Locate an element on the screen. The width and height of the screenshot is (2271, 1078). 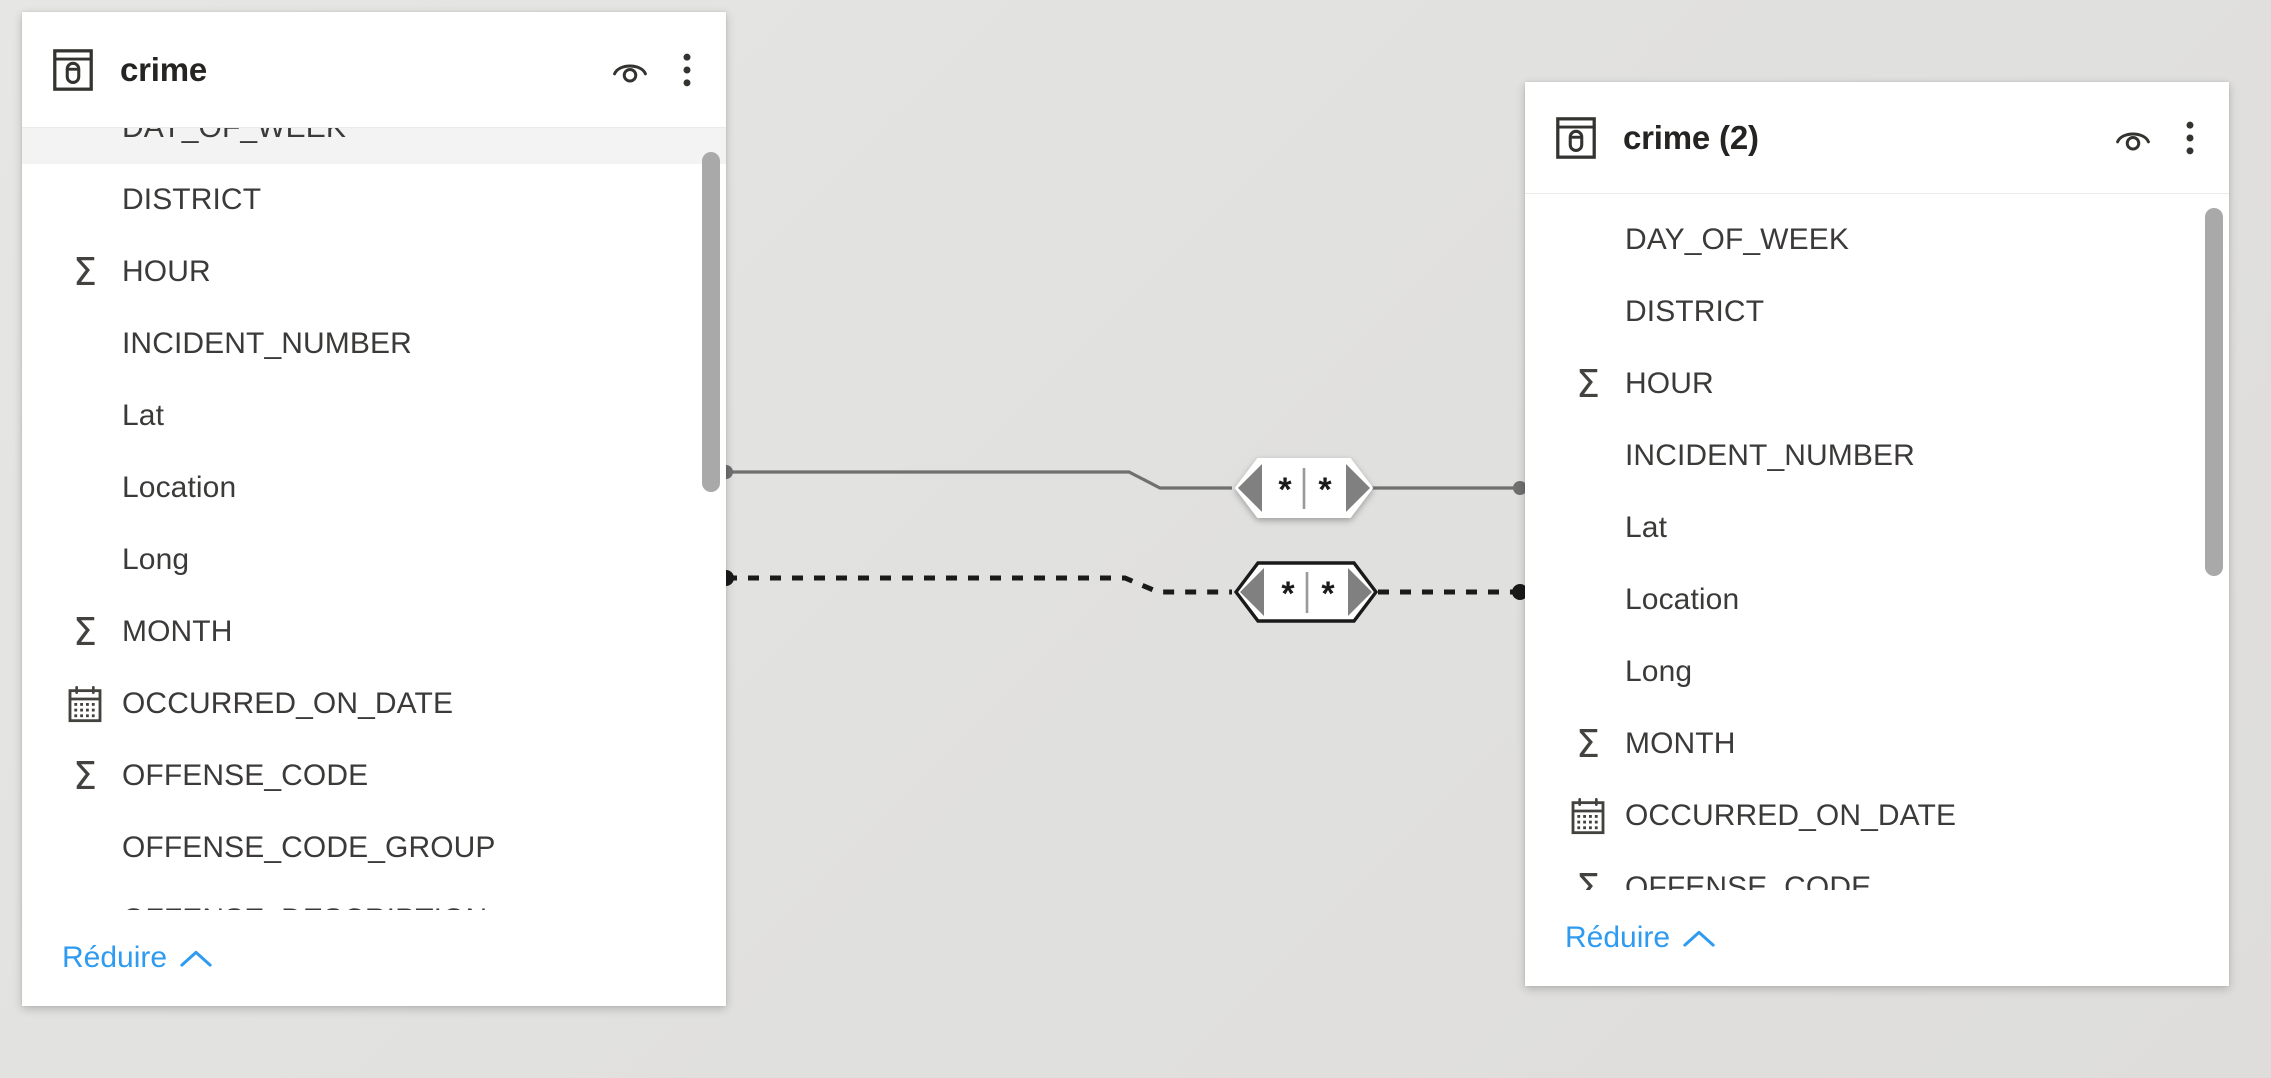
table-card-header: crime (2) is located at coordinates (1877, 138).